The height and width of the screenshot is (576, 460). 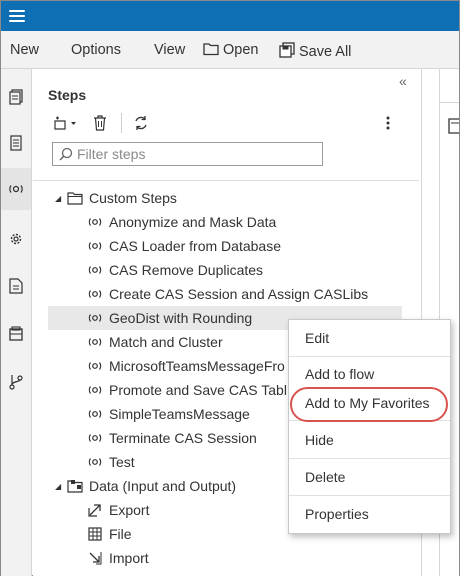 I want to click on view-menu: View, so click(x=169, y=50).